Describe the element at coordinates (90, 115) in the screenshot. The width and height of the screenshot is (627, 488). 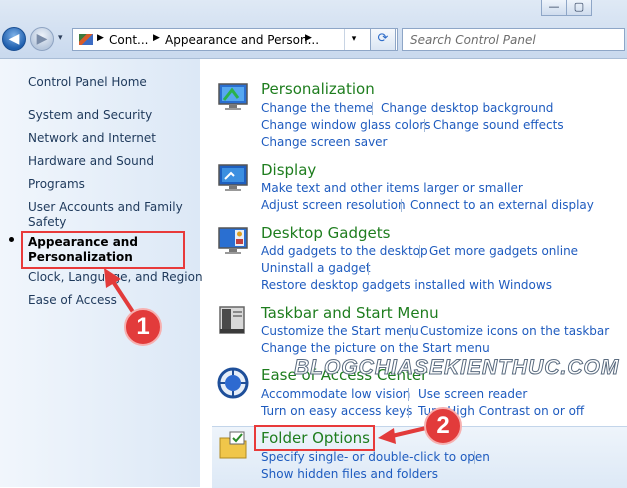
I see `sidebar-item-system-security: System and Security` at that location.